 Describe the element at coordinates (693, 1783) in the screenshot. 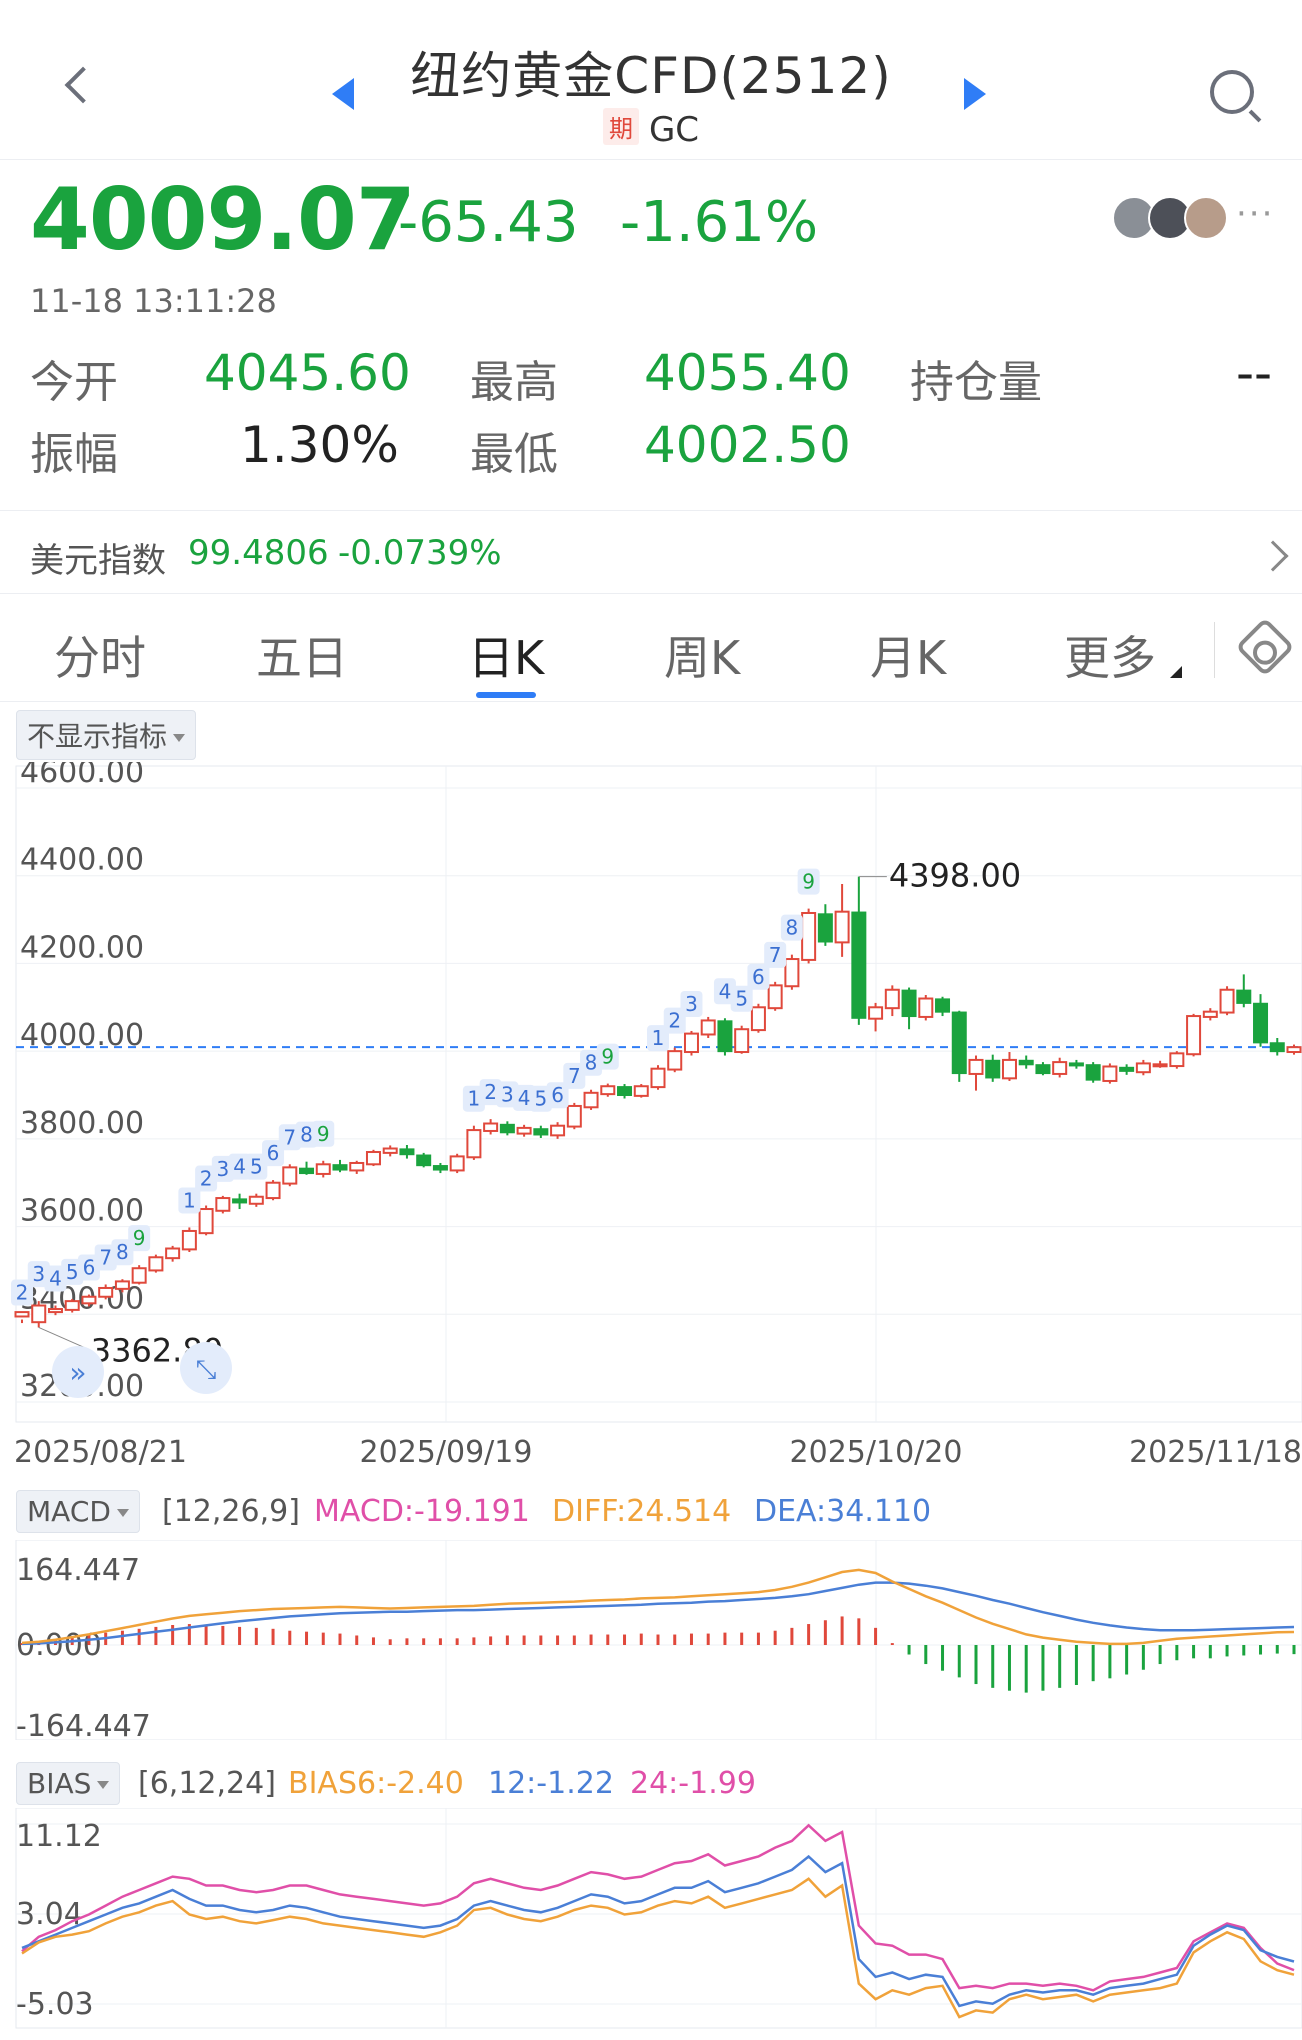

I see `bias24-value-label: 24:-1.99` at that location.